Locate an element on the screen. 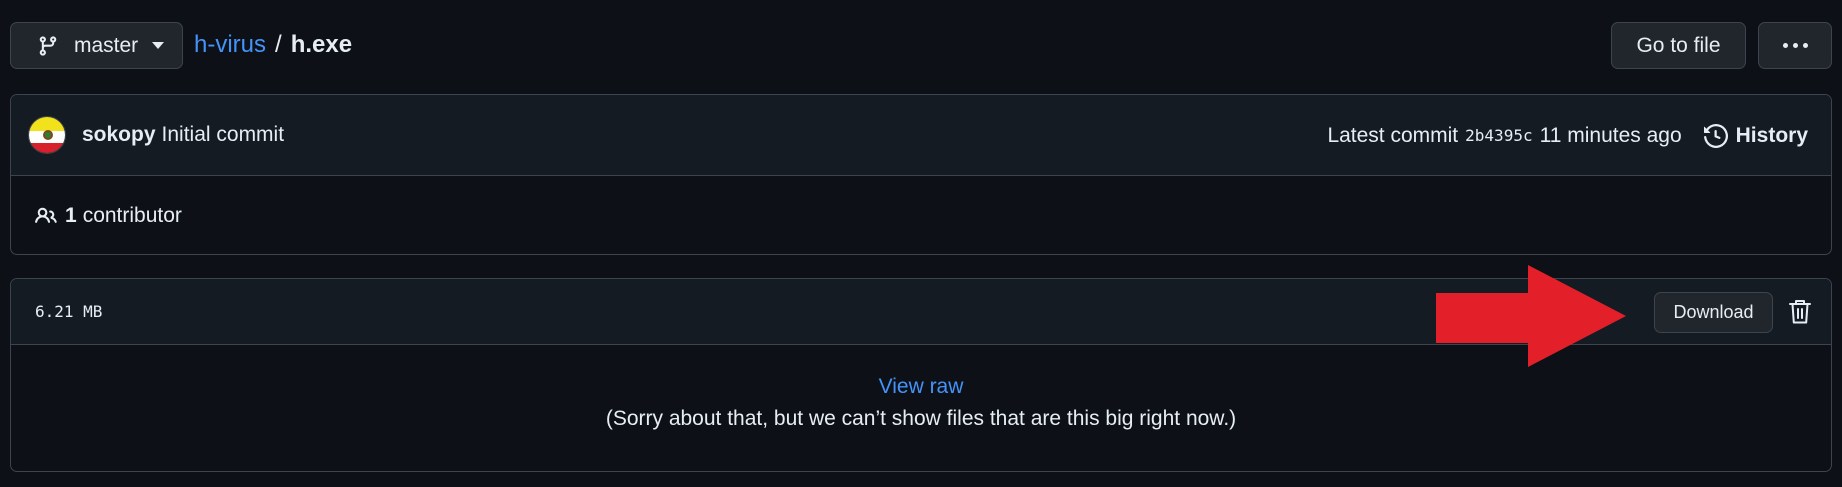  branch-selector-button: master is located at coordinates (96, 45).